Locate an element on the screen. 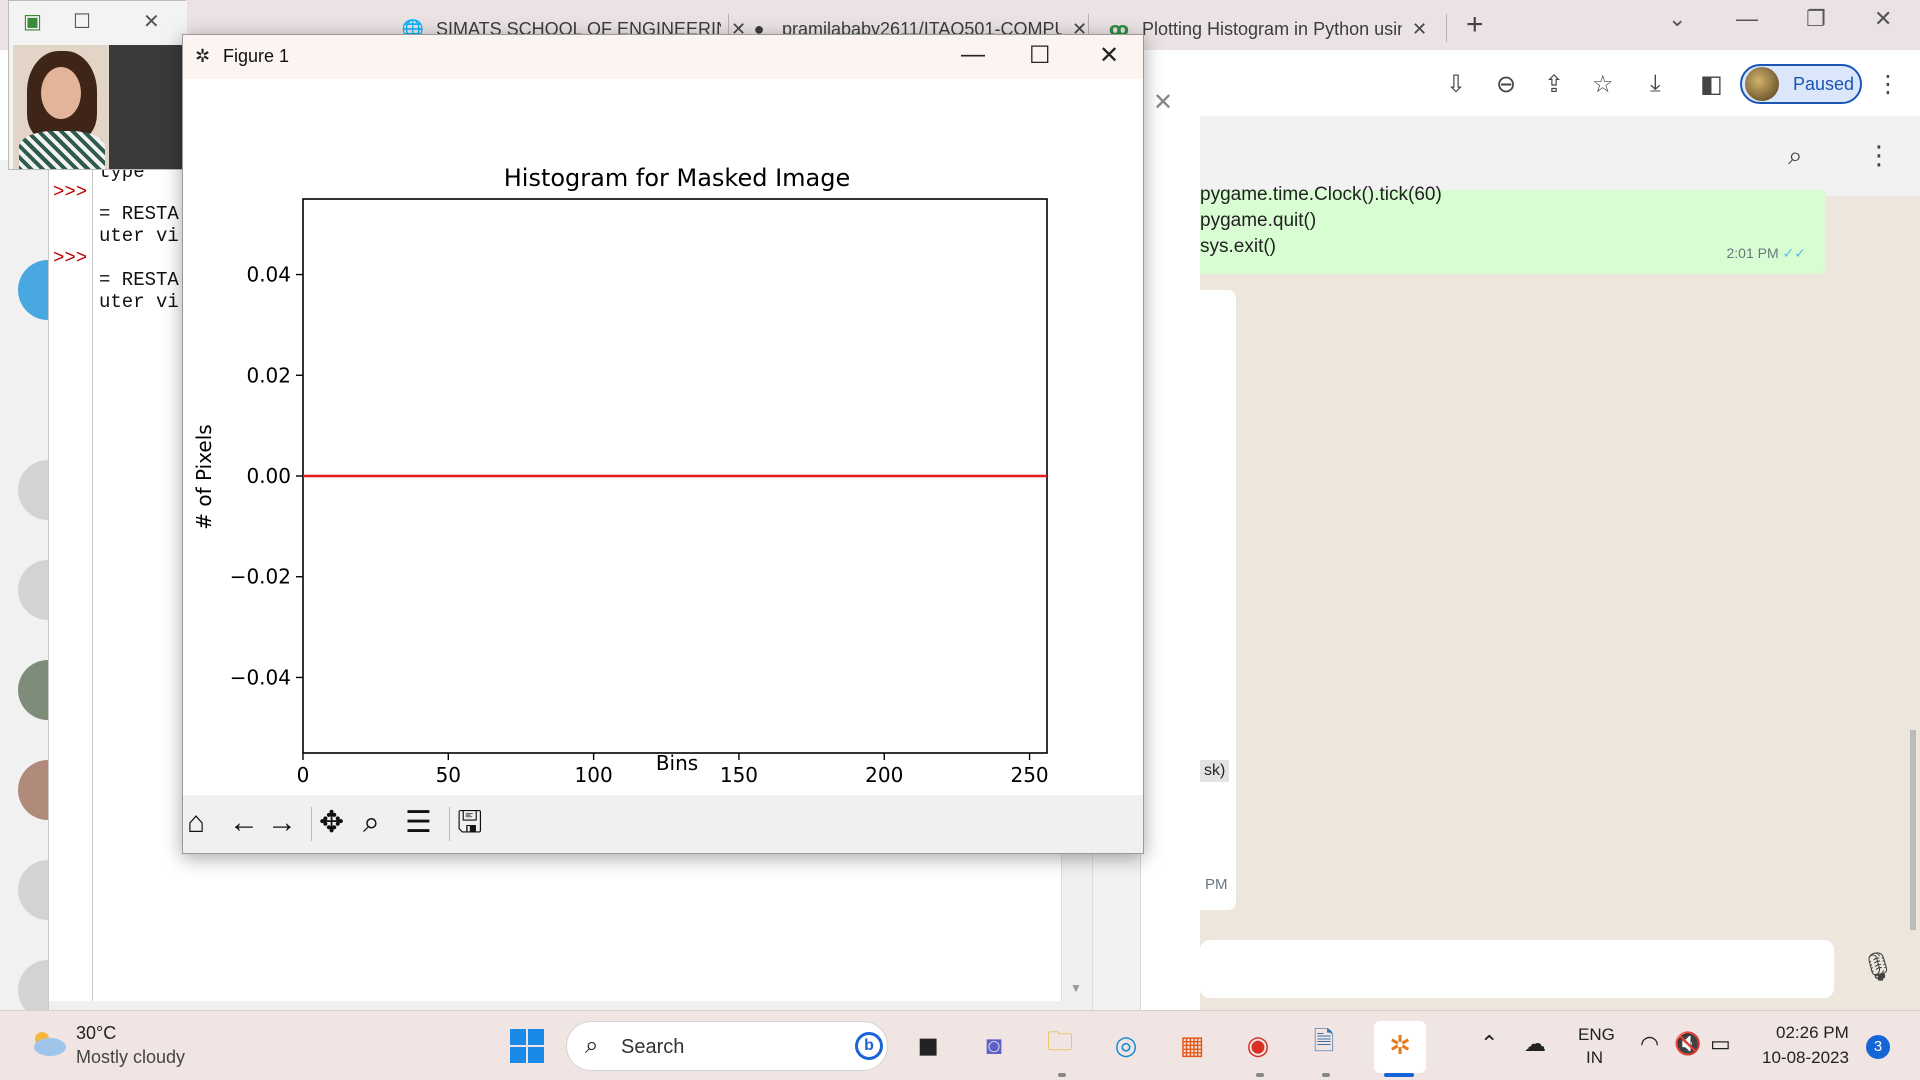 Image resolution: width=1920 pixels, height=1080 pixels. window-title: Figure 1 is located at coordinates (256, 56).